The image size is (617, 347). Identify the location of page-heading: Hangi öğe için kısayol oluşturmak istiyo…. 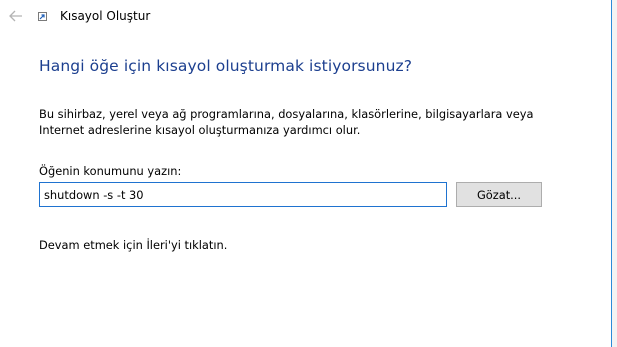
(226, 66).